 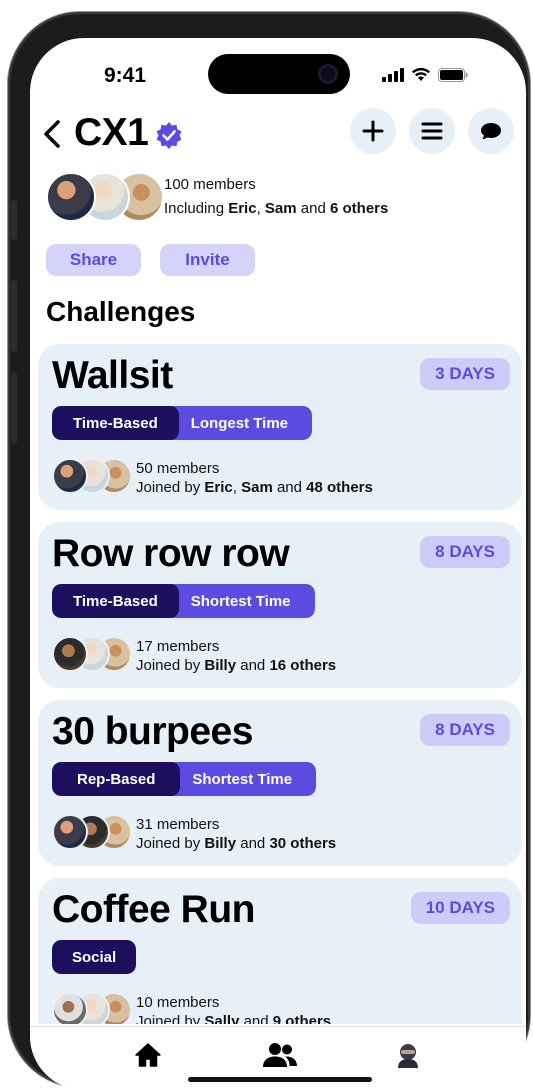 I want to click on status-icons, so click(x=425, y=74).